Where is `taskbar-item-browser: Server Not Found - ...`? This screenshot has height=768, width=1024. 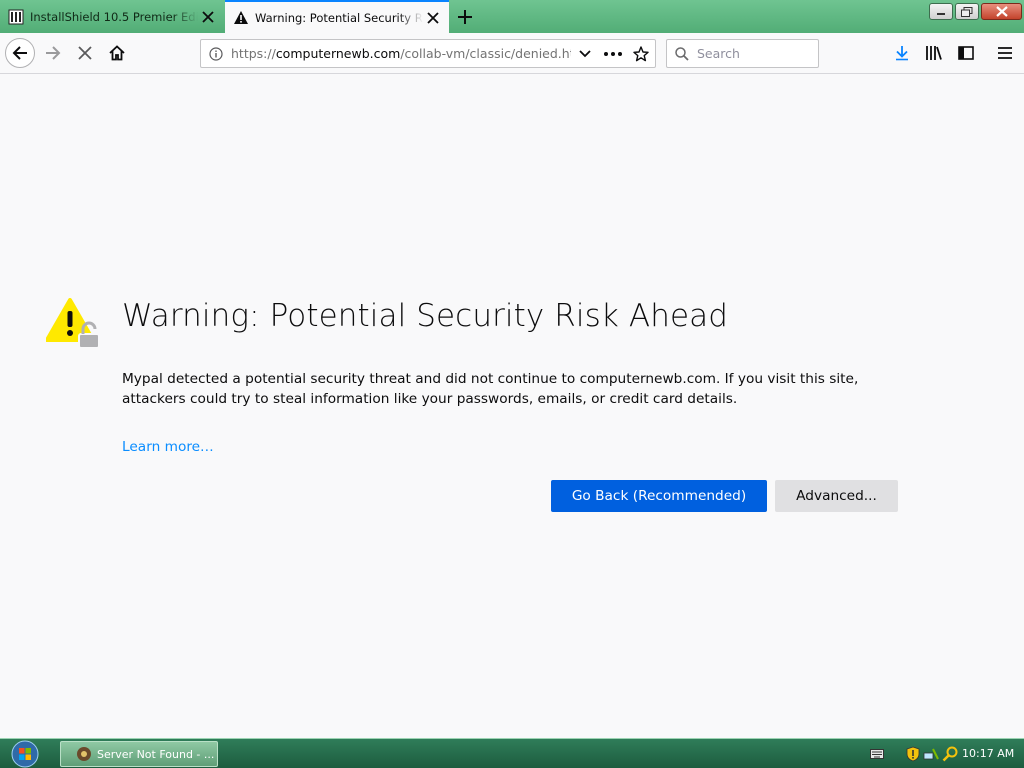 taskbar-item-browser: Server Not Found - ... is located at coordinates (139, 754).